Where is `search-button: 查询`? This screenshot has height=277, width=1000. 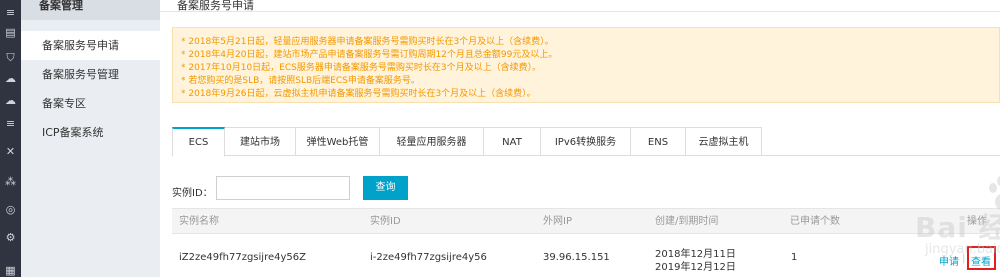
search-button: 查询 is located at coordinates (385, 188).